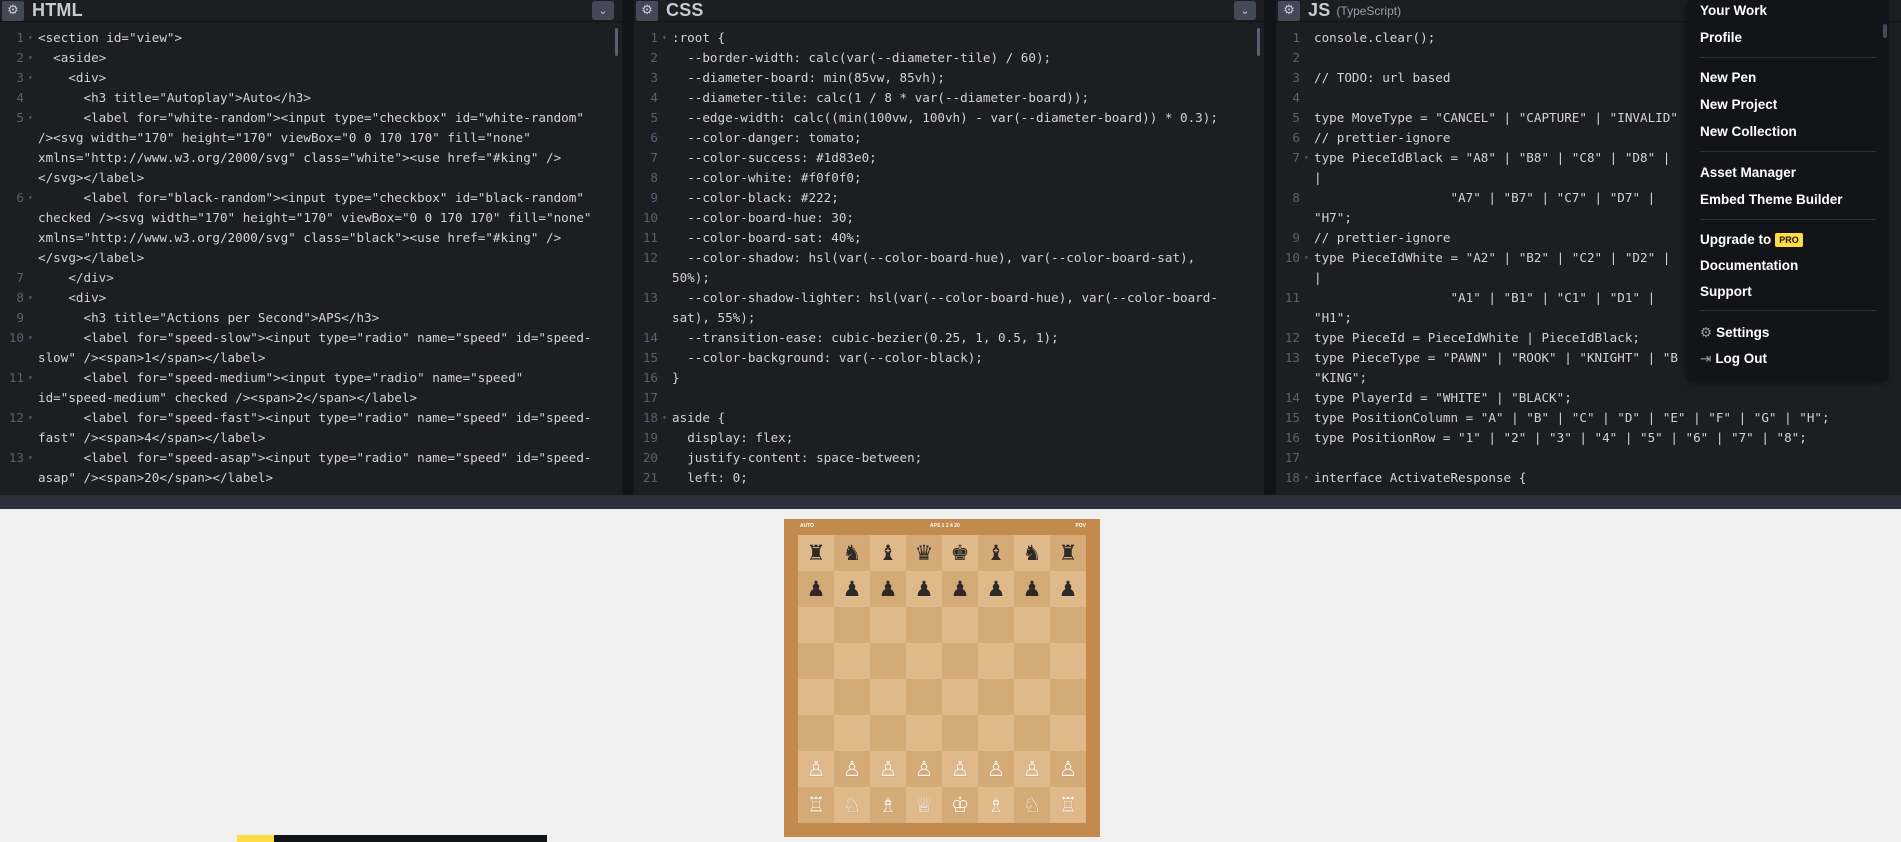  What do you see at coordinates (949, 138) in the screenshot?
I see `code-line: 6 --color-danger: tomato;` at bounding box center [949, 138].